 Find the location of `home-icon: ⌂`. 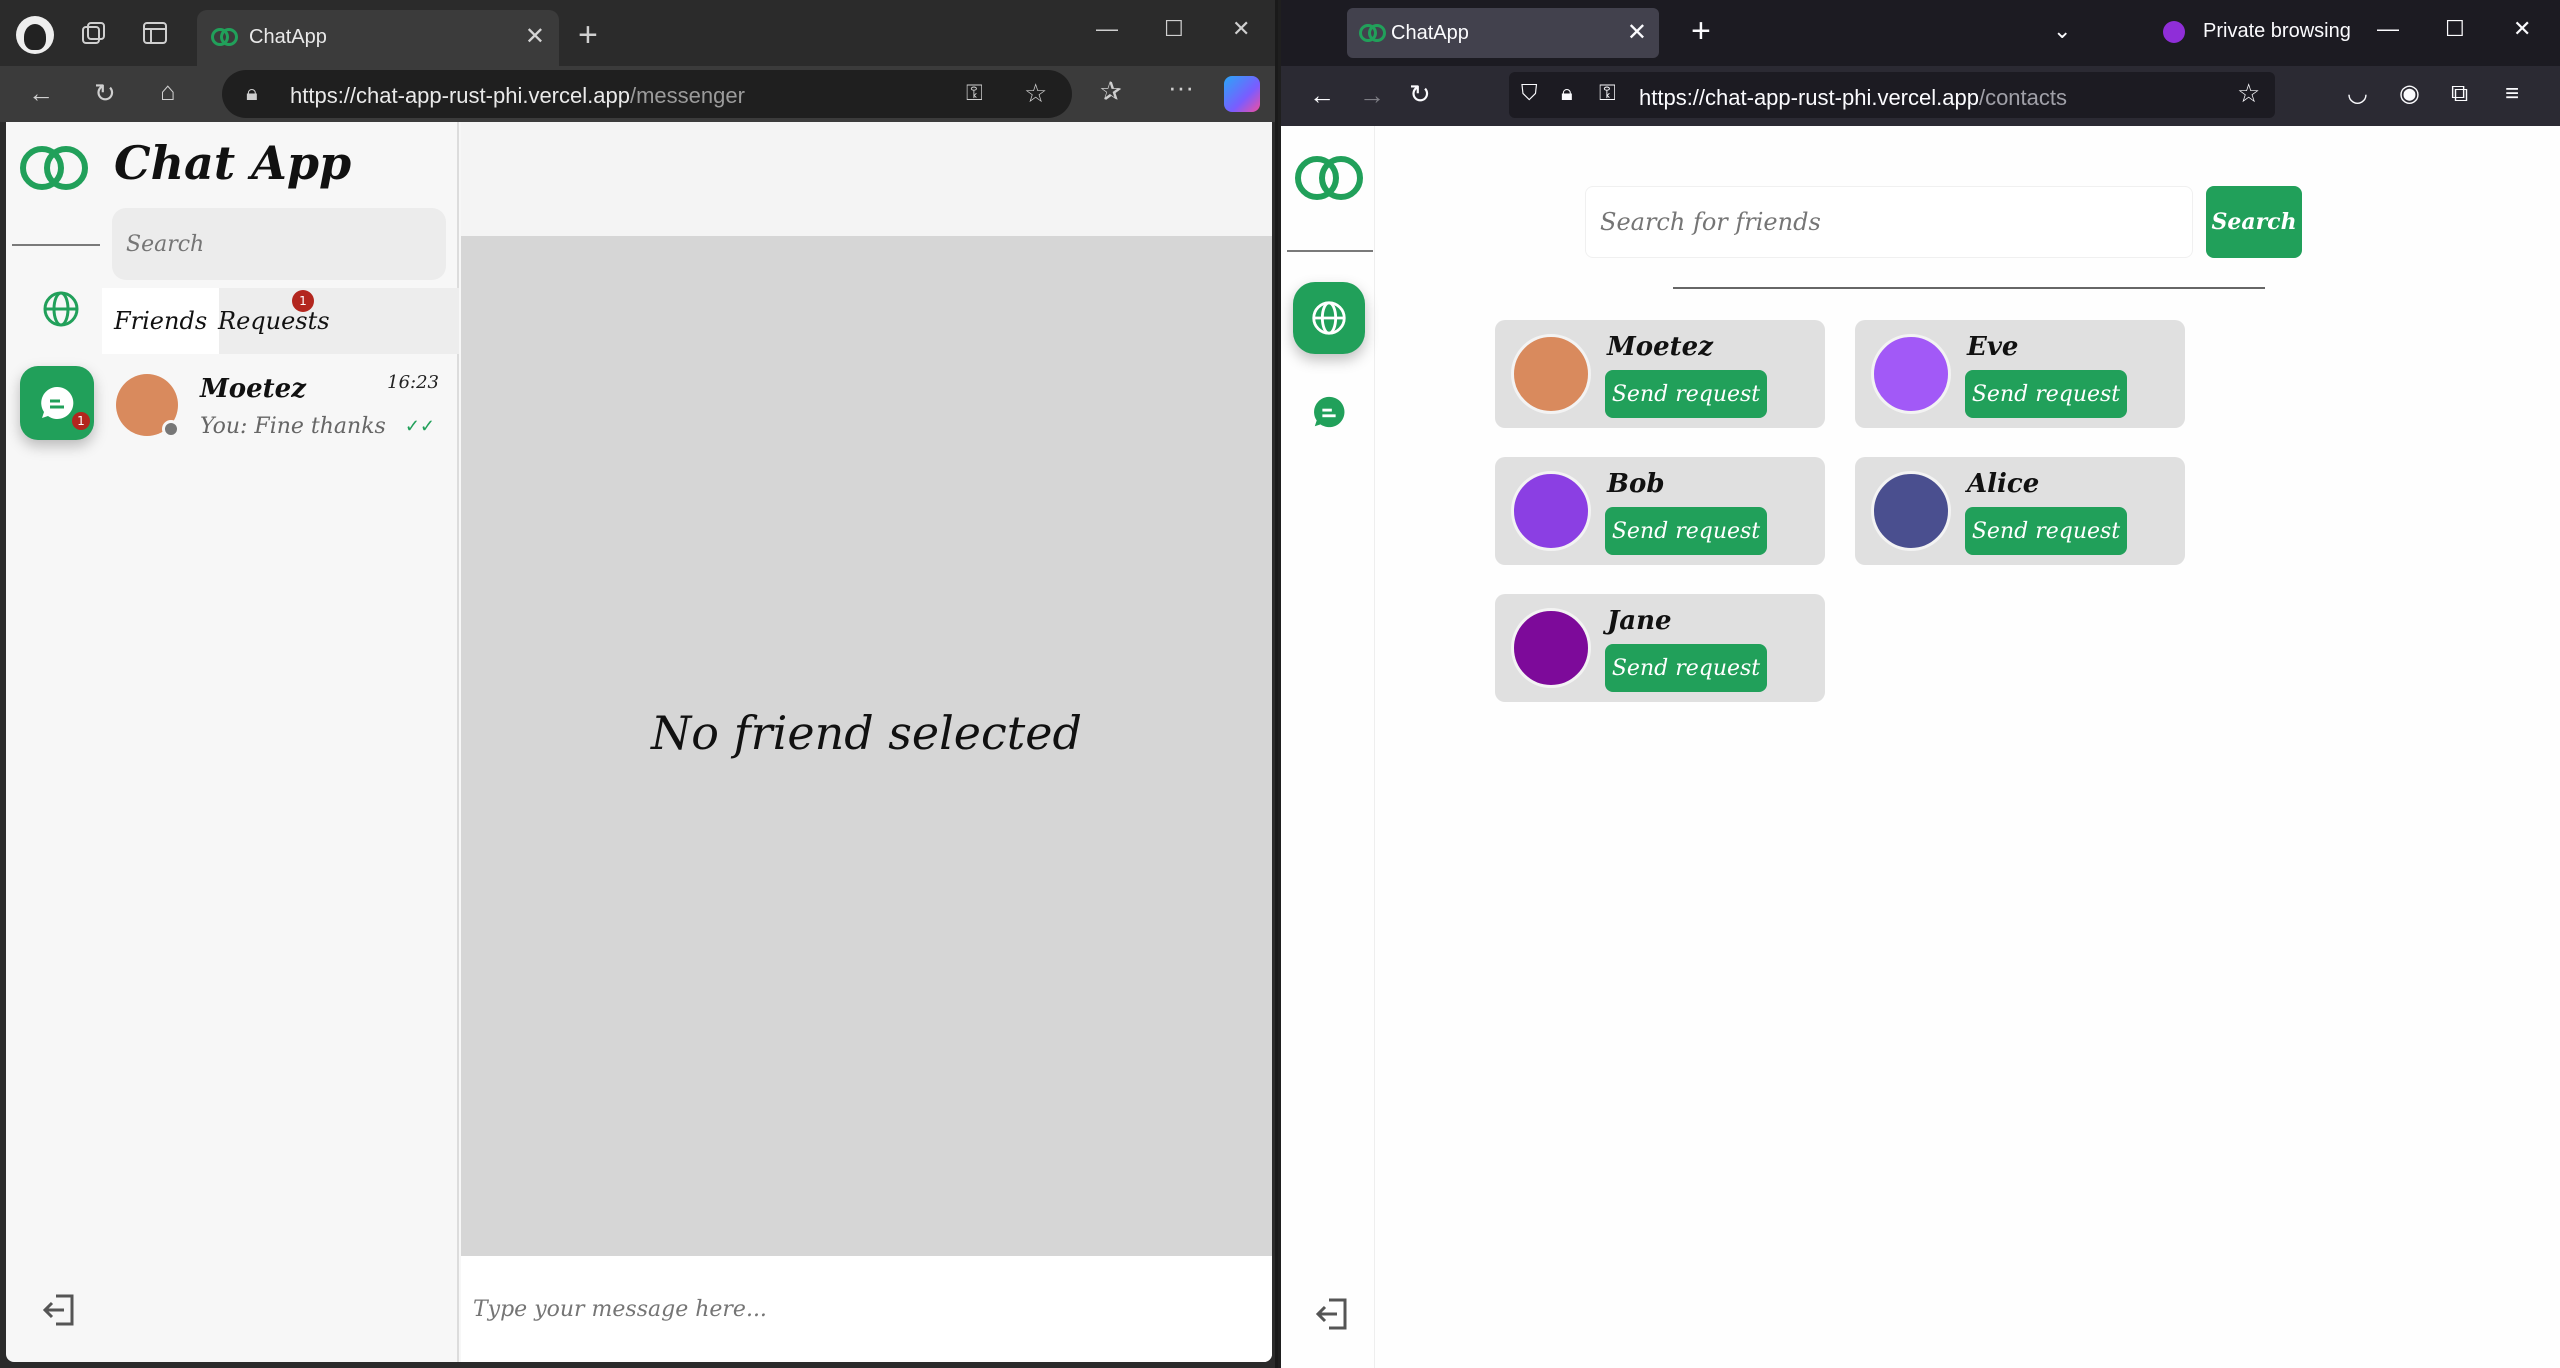

home-icon: ⌂ is located at coordinates (168, 91).